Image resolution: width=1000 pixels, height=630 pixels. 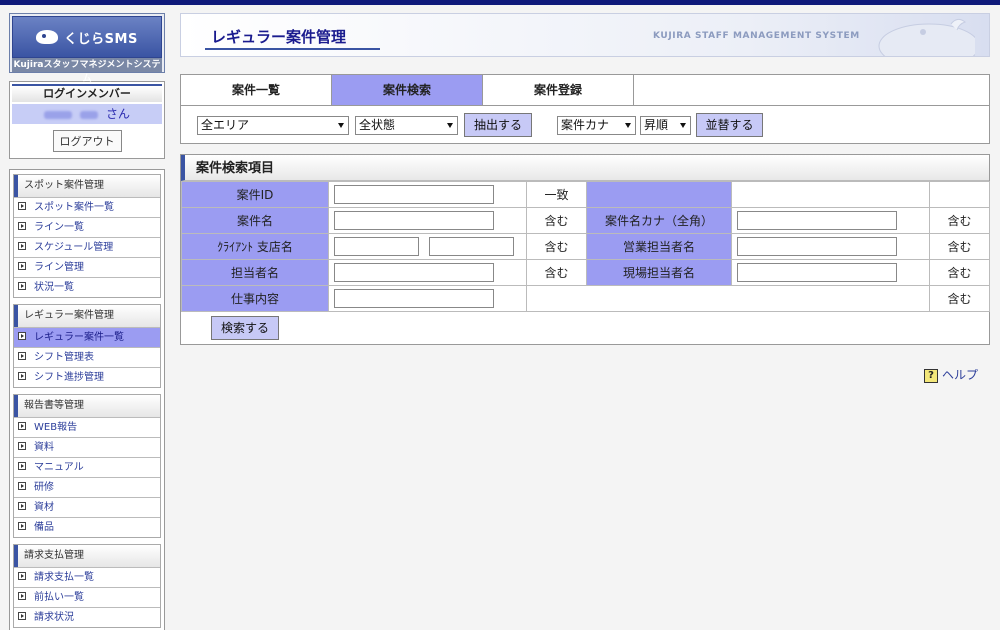 I want to click on nav-group-billing: 請求支払管理 請求支払一覧 前払い一覧 請求状況, so click(x=87, y=586).